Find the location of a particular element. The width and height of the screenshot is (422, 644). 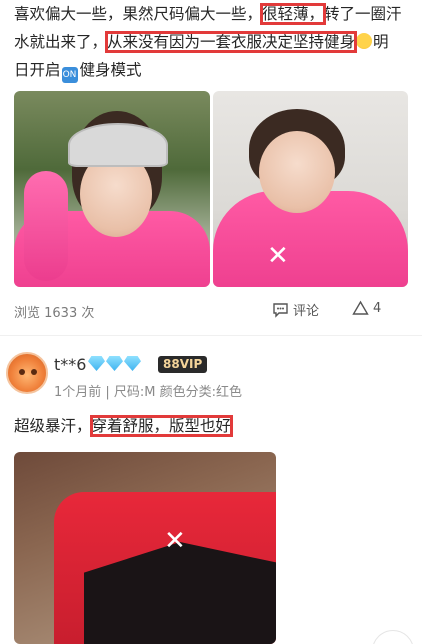

review-text-2: 超级暴汗，穿着舒服，版型也好 is located at coordinates (124, 425).